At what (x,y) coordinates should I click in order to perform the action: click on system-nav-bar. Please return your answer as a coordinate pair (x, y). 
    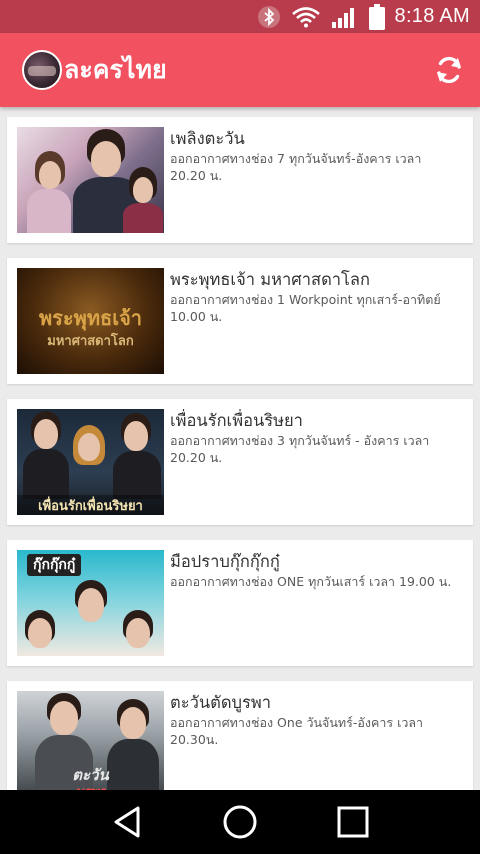
    Looking at the image, I should click on (240, 822).